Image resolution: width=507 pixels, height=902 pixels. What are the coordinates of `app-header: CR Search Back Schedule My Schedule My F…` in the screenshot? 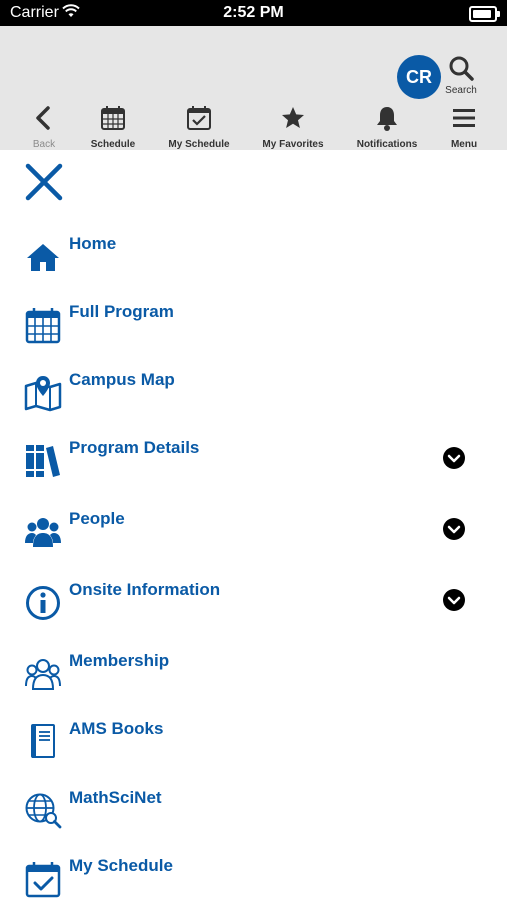 It's located at (253, 88).